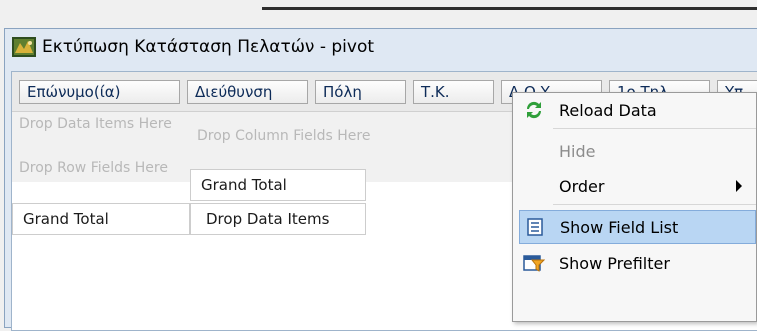  What do you see at coordinates (99, 124) in the screenshot?
I see `drop-data-items-zone: Drop Data Items Here` at bounding box center [99, 124].